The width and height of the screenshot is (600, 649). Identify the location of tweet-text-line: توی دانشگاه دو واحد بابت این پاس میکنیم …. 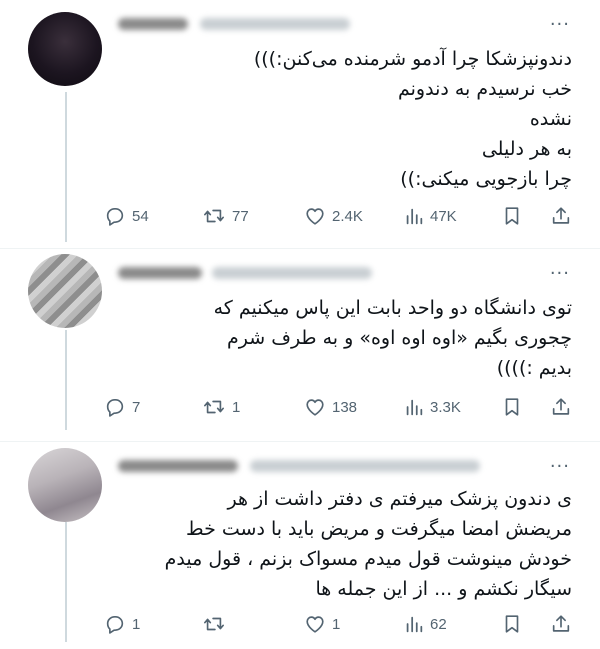
(392, 308).